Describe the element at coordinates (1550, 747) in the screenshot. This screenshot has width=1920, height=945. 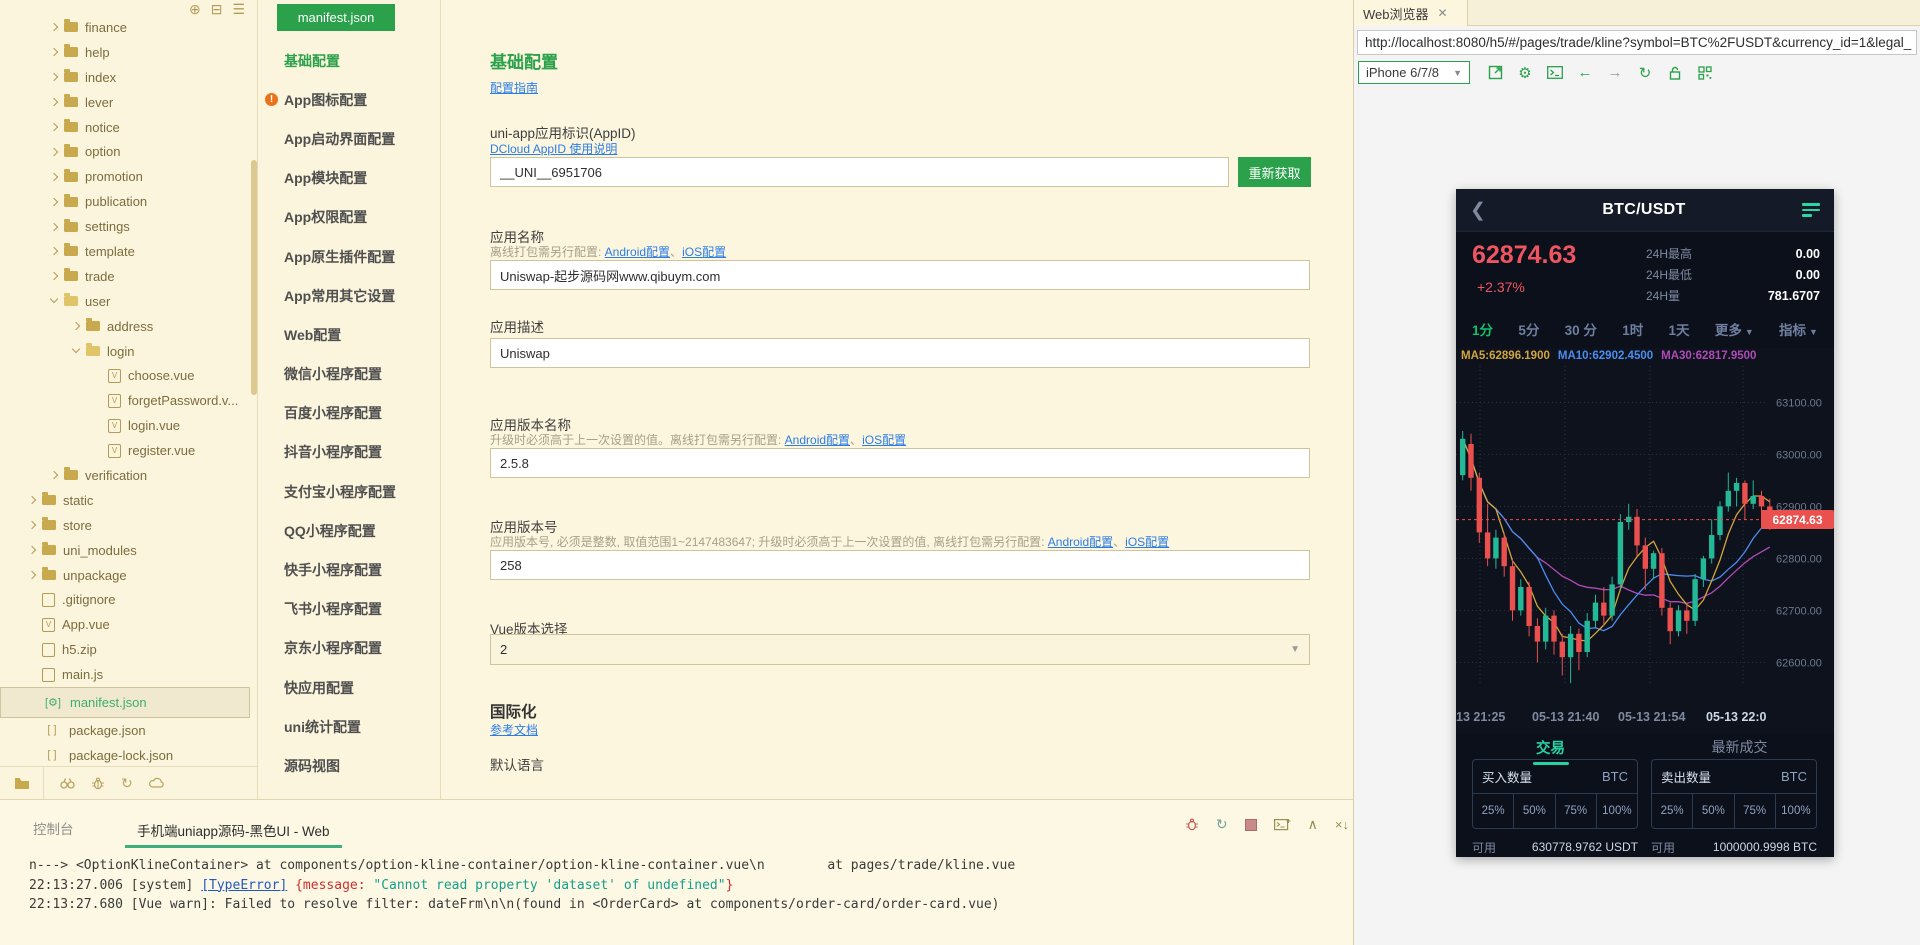
I see `tab-trade: 交易` at that location.